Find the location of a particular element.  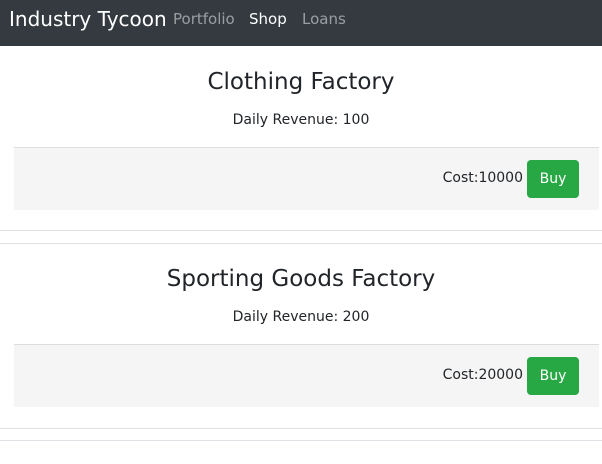

nav-link-shop: Shop is located at coordinates (268, 19).